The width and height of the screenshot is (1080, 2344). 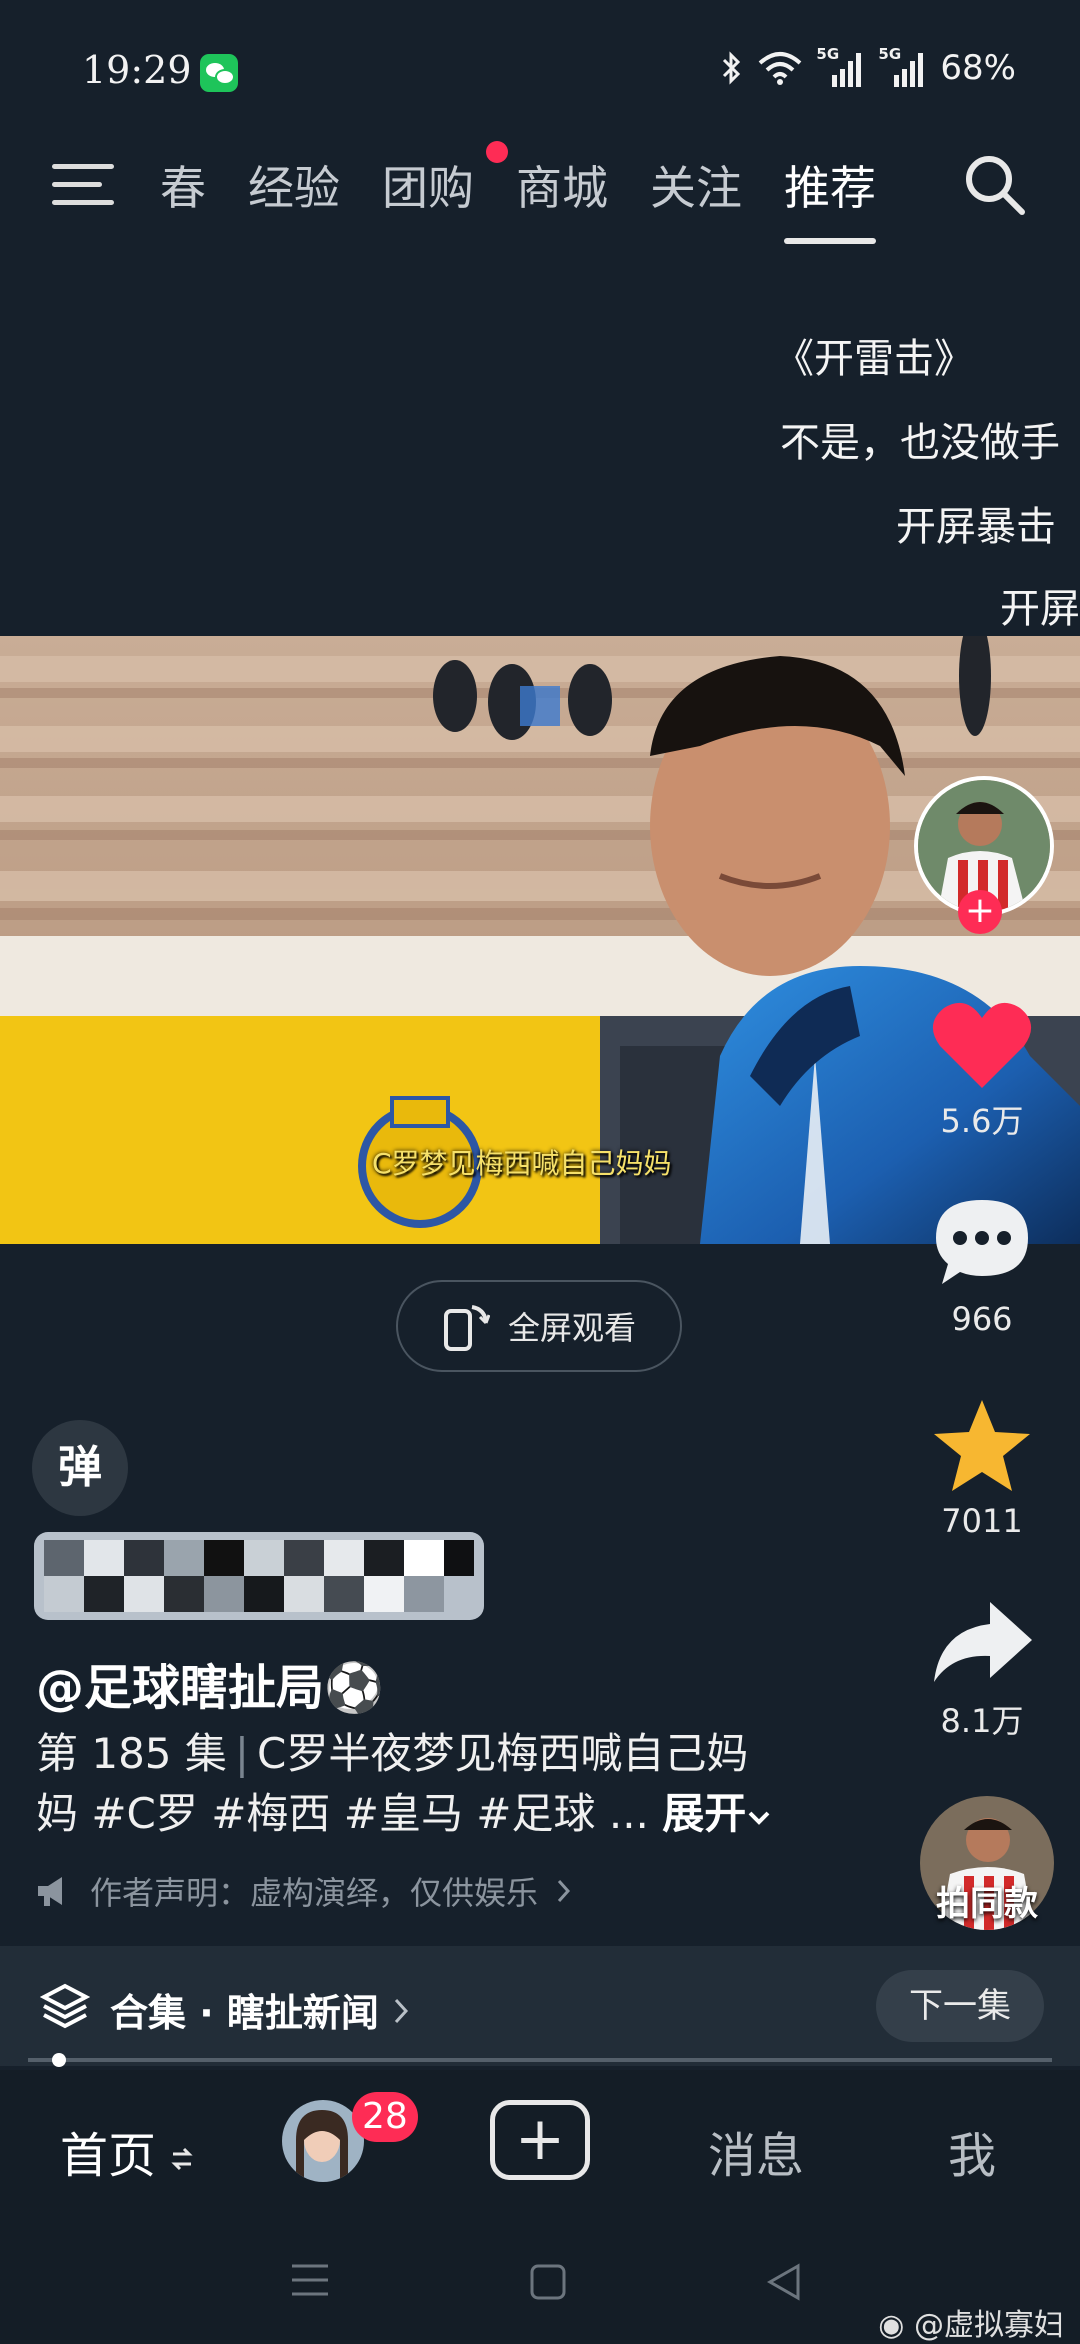 What do you see at coordinates (428, 185) in the screenshot?
I see `tab-group-buy: 团购` at bounding box center [428, 185].